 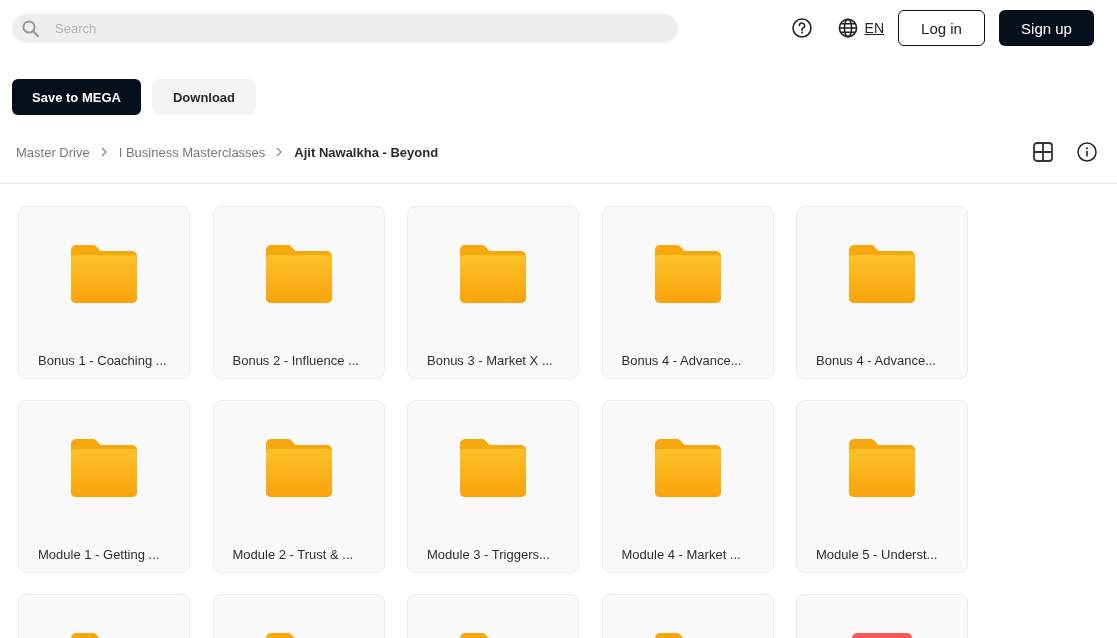 I want to click on download-button: Download, so click(x=204, y=97).